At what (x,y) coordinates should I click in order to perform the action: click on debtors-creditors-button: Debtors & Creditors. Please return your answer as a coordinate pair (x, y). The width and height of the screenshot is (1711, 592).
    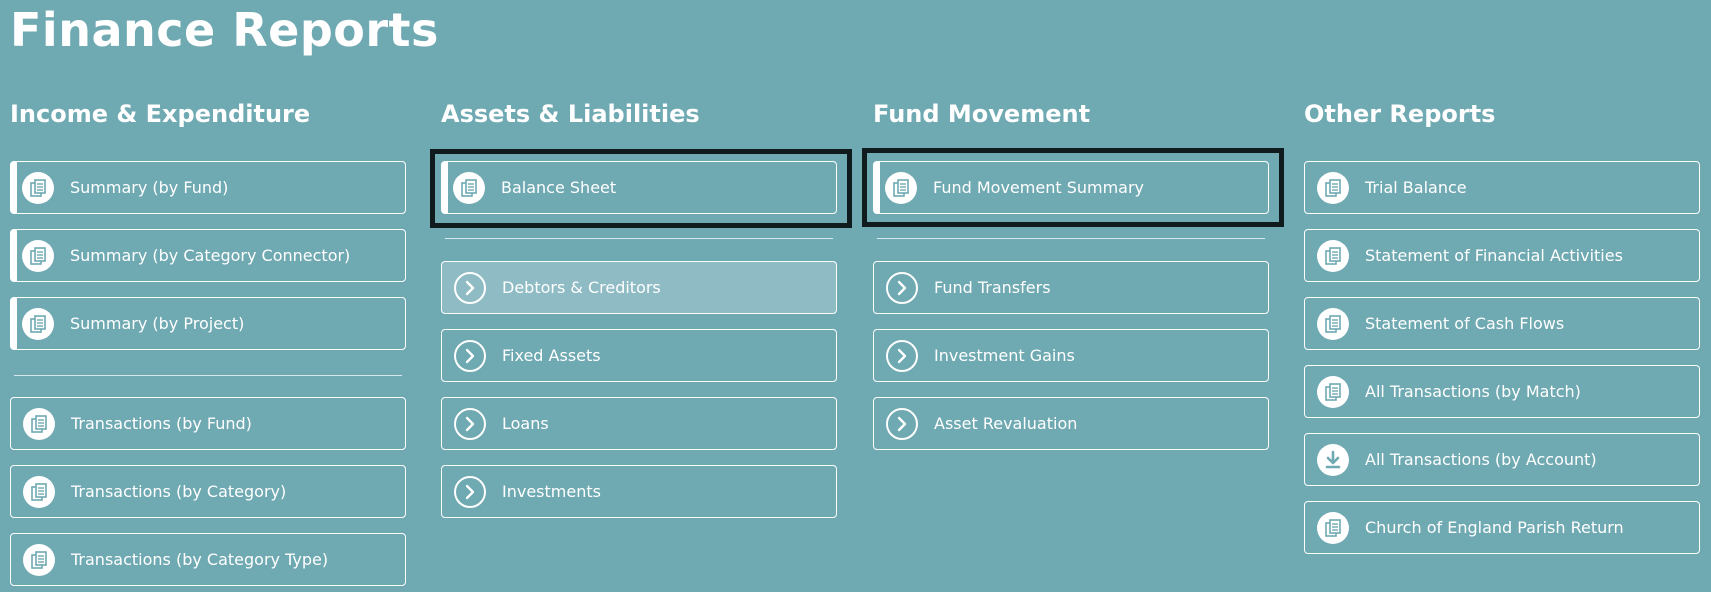
    Looking at the image, I should click on (639, 287).